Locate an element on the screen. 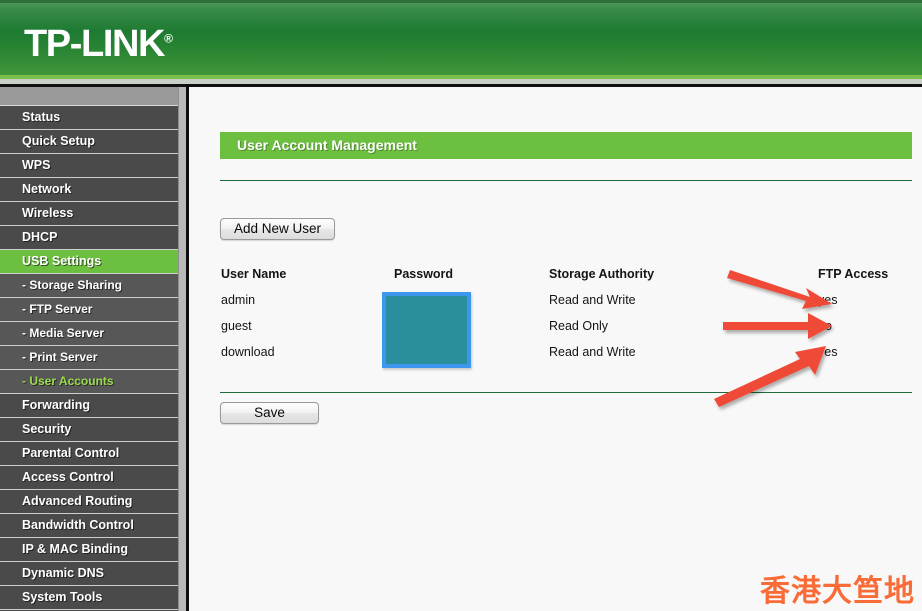 The width and height of the screenshot is (922, 611). registered-trademark-icon: ® is located at coordinates (168, 38).